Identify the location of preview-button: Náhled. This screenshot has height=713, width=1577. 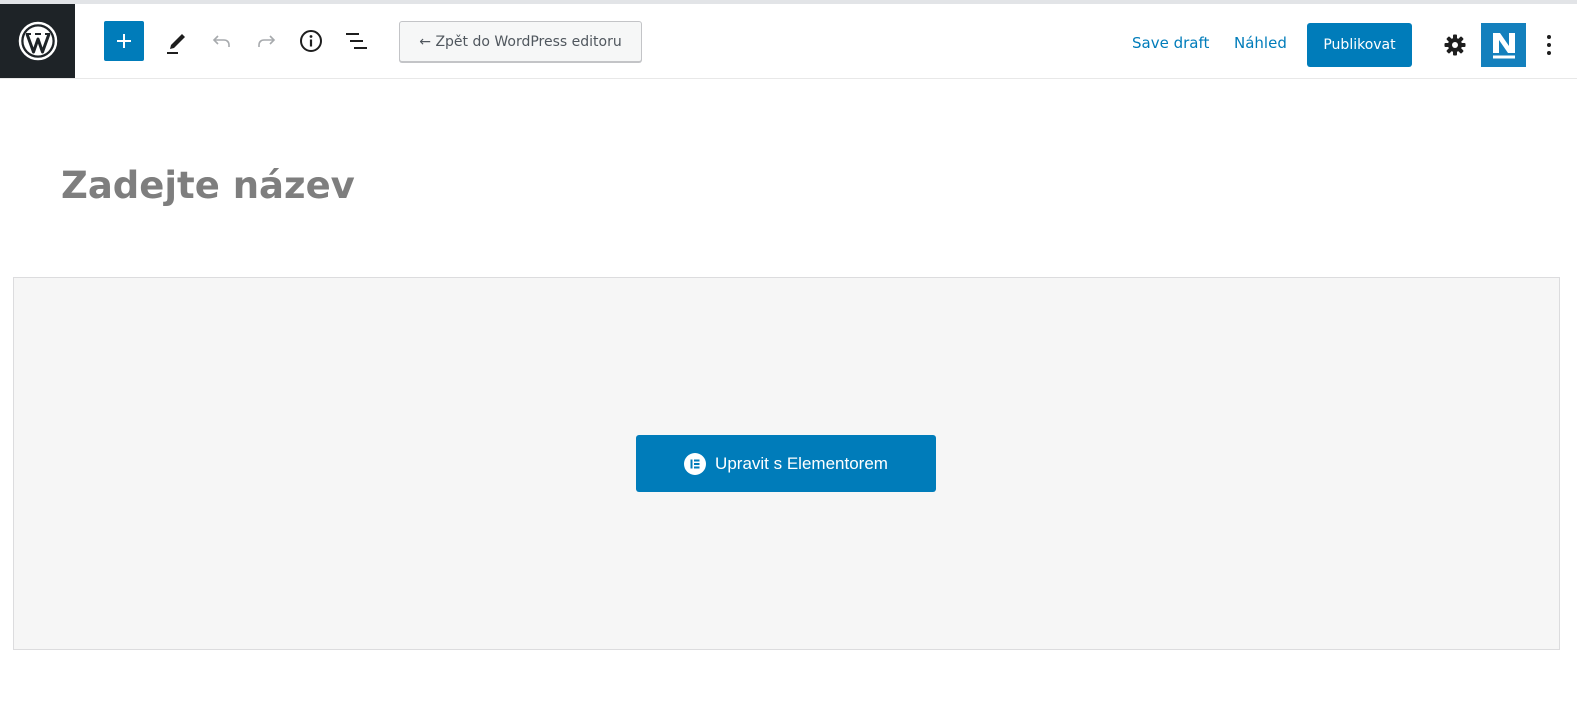
(1260, 43).